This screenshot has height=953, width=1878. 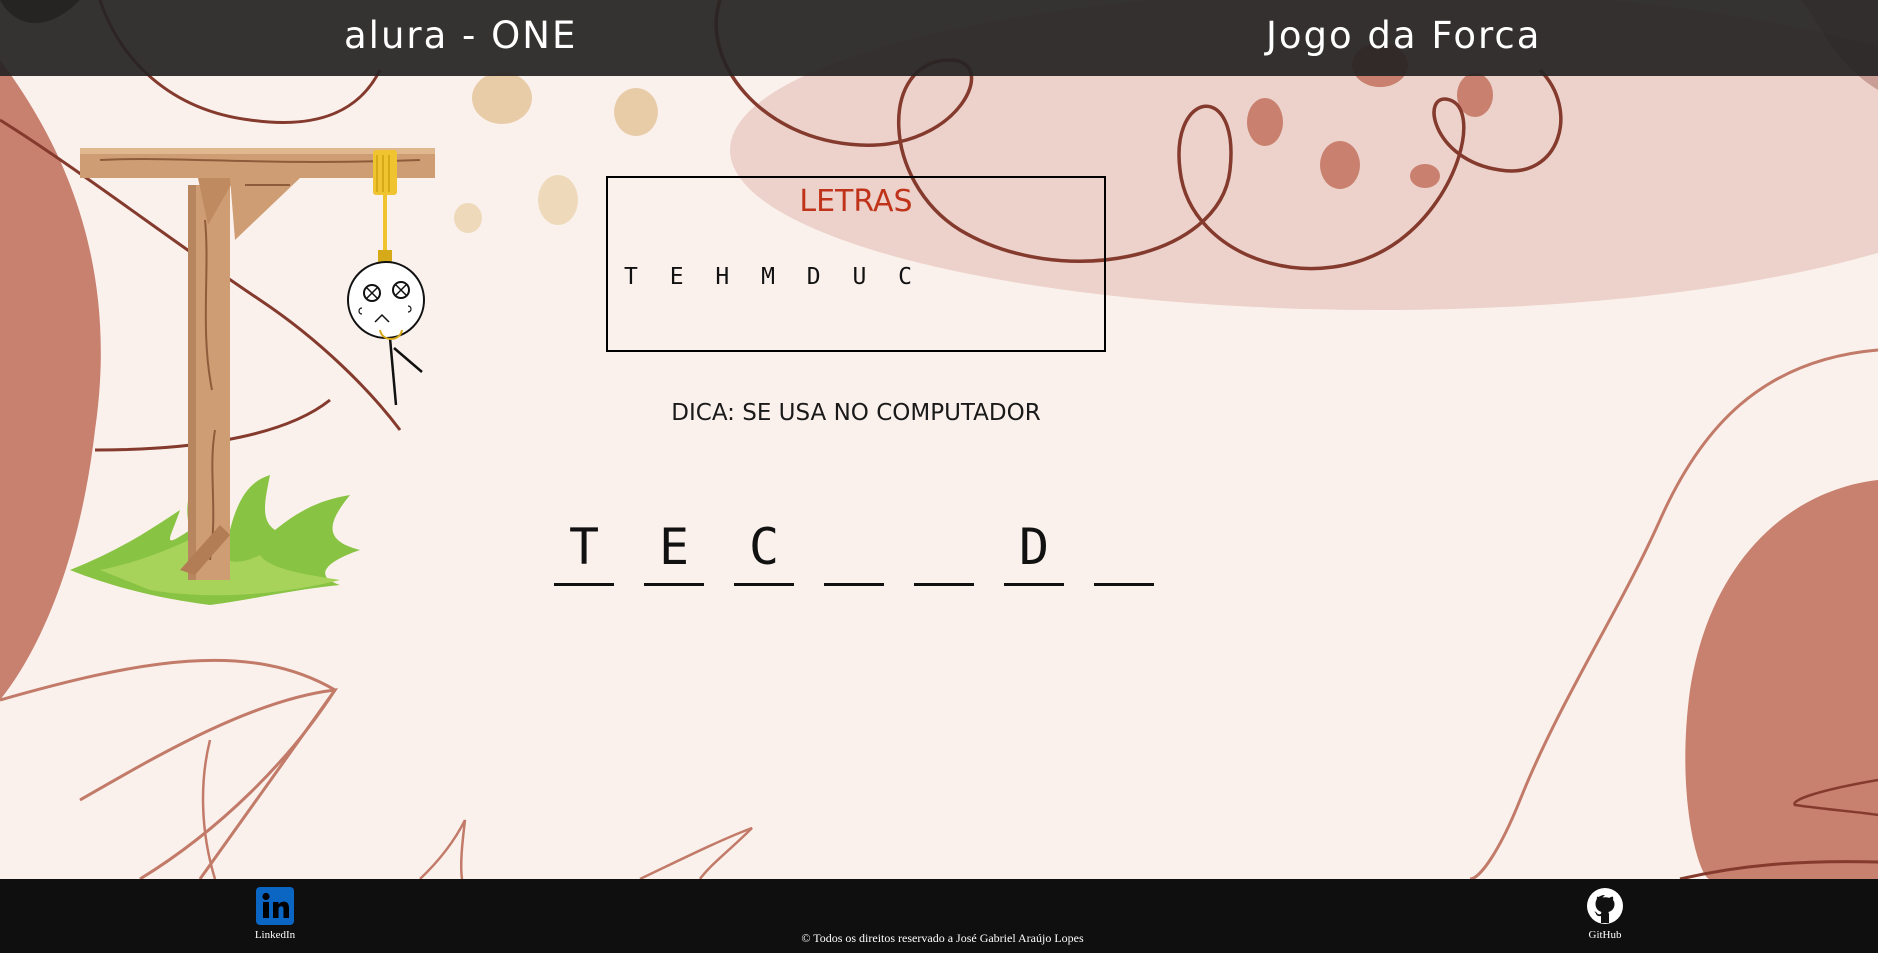 I want to click on github-link: GitHub, so click(x=1605, y=914).